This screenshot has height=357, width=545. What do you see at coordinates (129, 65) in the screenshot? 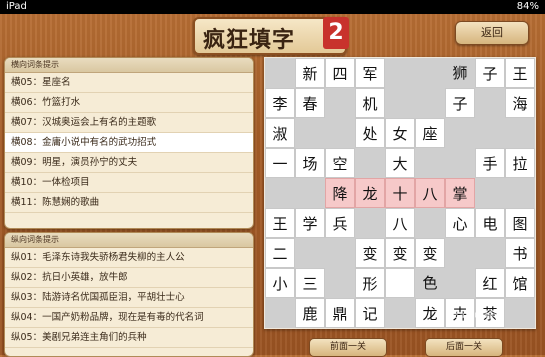
I see `across-clues-header: 横向词条提示` at bounding box center [129, 65].